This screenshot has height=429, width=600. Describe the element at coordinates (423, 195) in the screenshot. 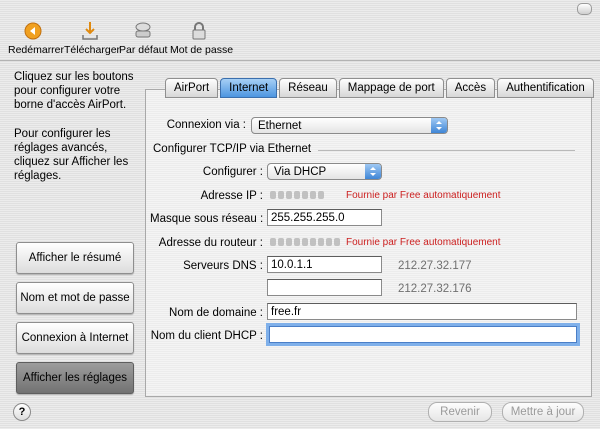

I see `ip-address-note: Fournie par Free automatiquement` at that location.